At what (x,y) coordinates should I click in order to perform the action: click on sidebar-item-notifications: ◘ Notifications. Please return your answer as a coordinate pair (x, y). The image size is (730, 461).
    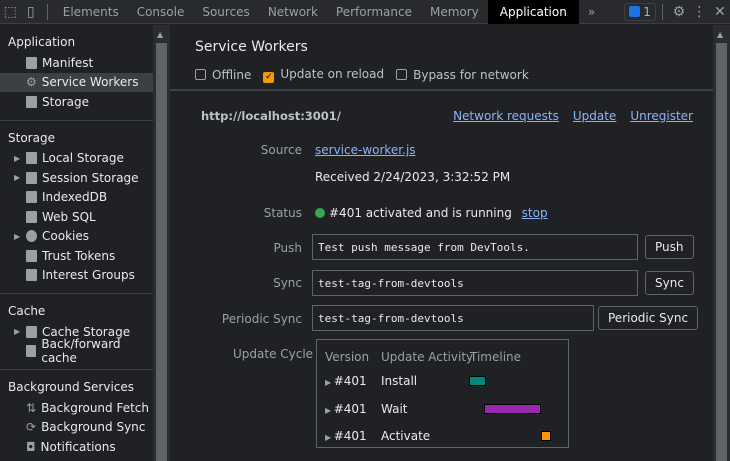
    Looking at the image, I should click on (76, 447).